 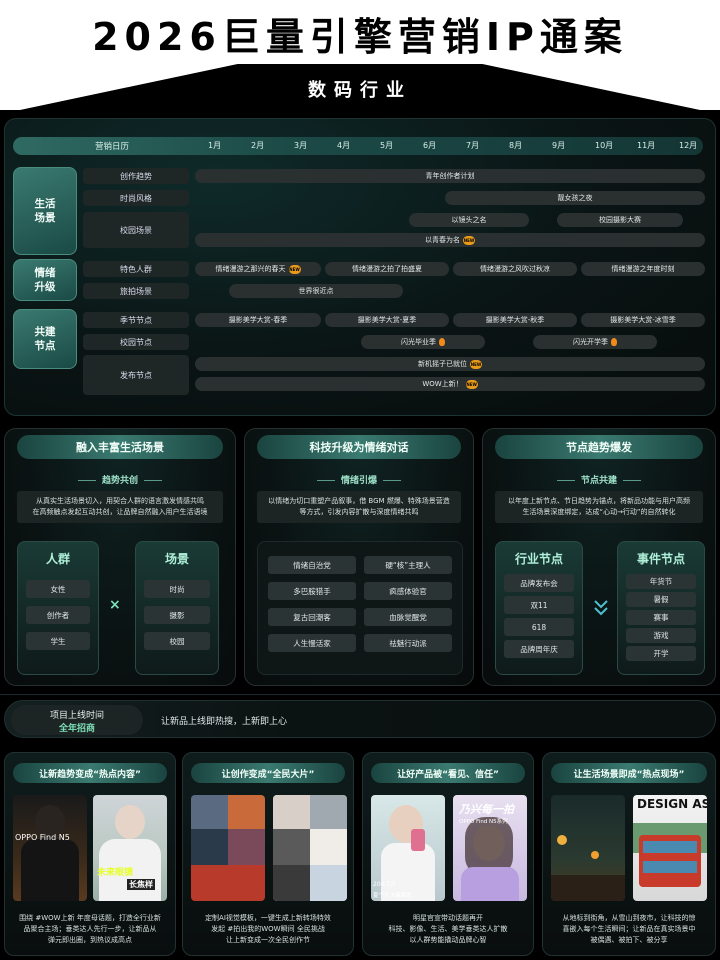 What do you see at coordinates (58, 589) in the screenshot?
I see `list-item: 女性` at bounding box center [58, 589].